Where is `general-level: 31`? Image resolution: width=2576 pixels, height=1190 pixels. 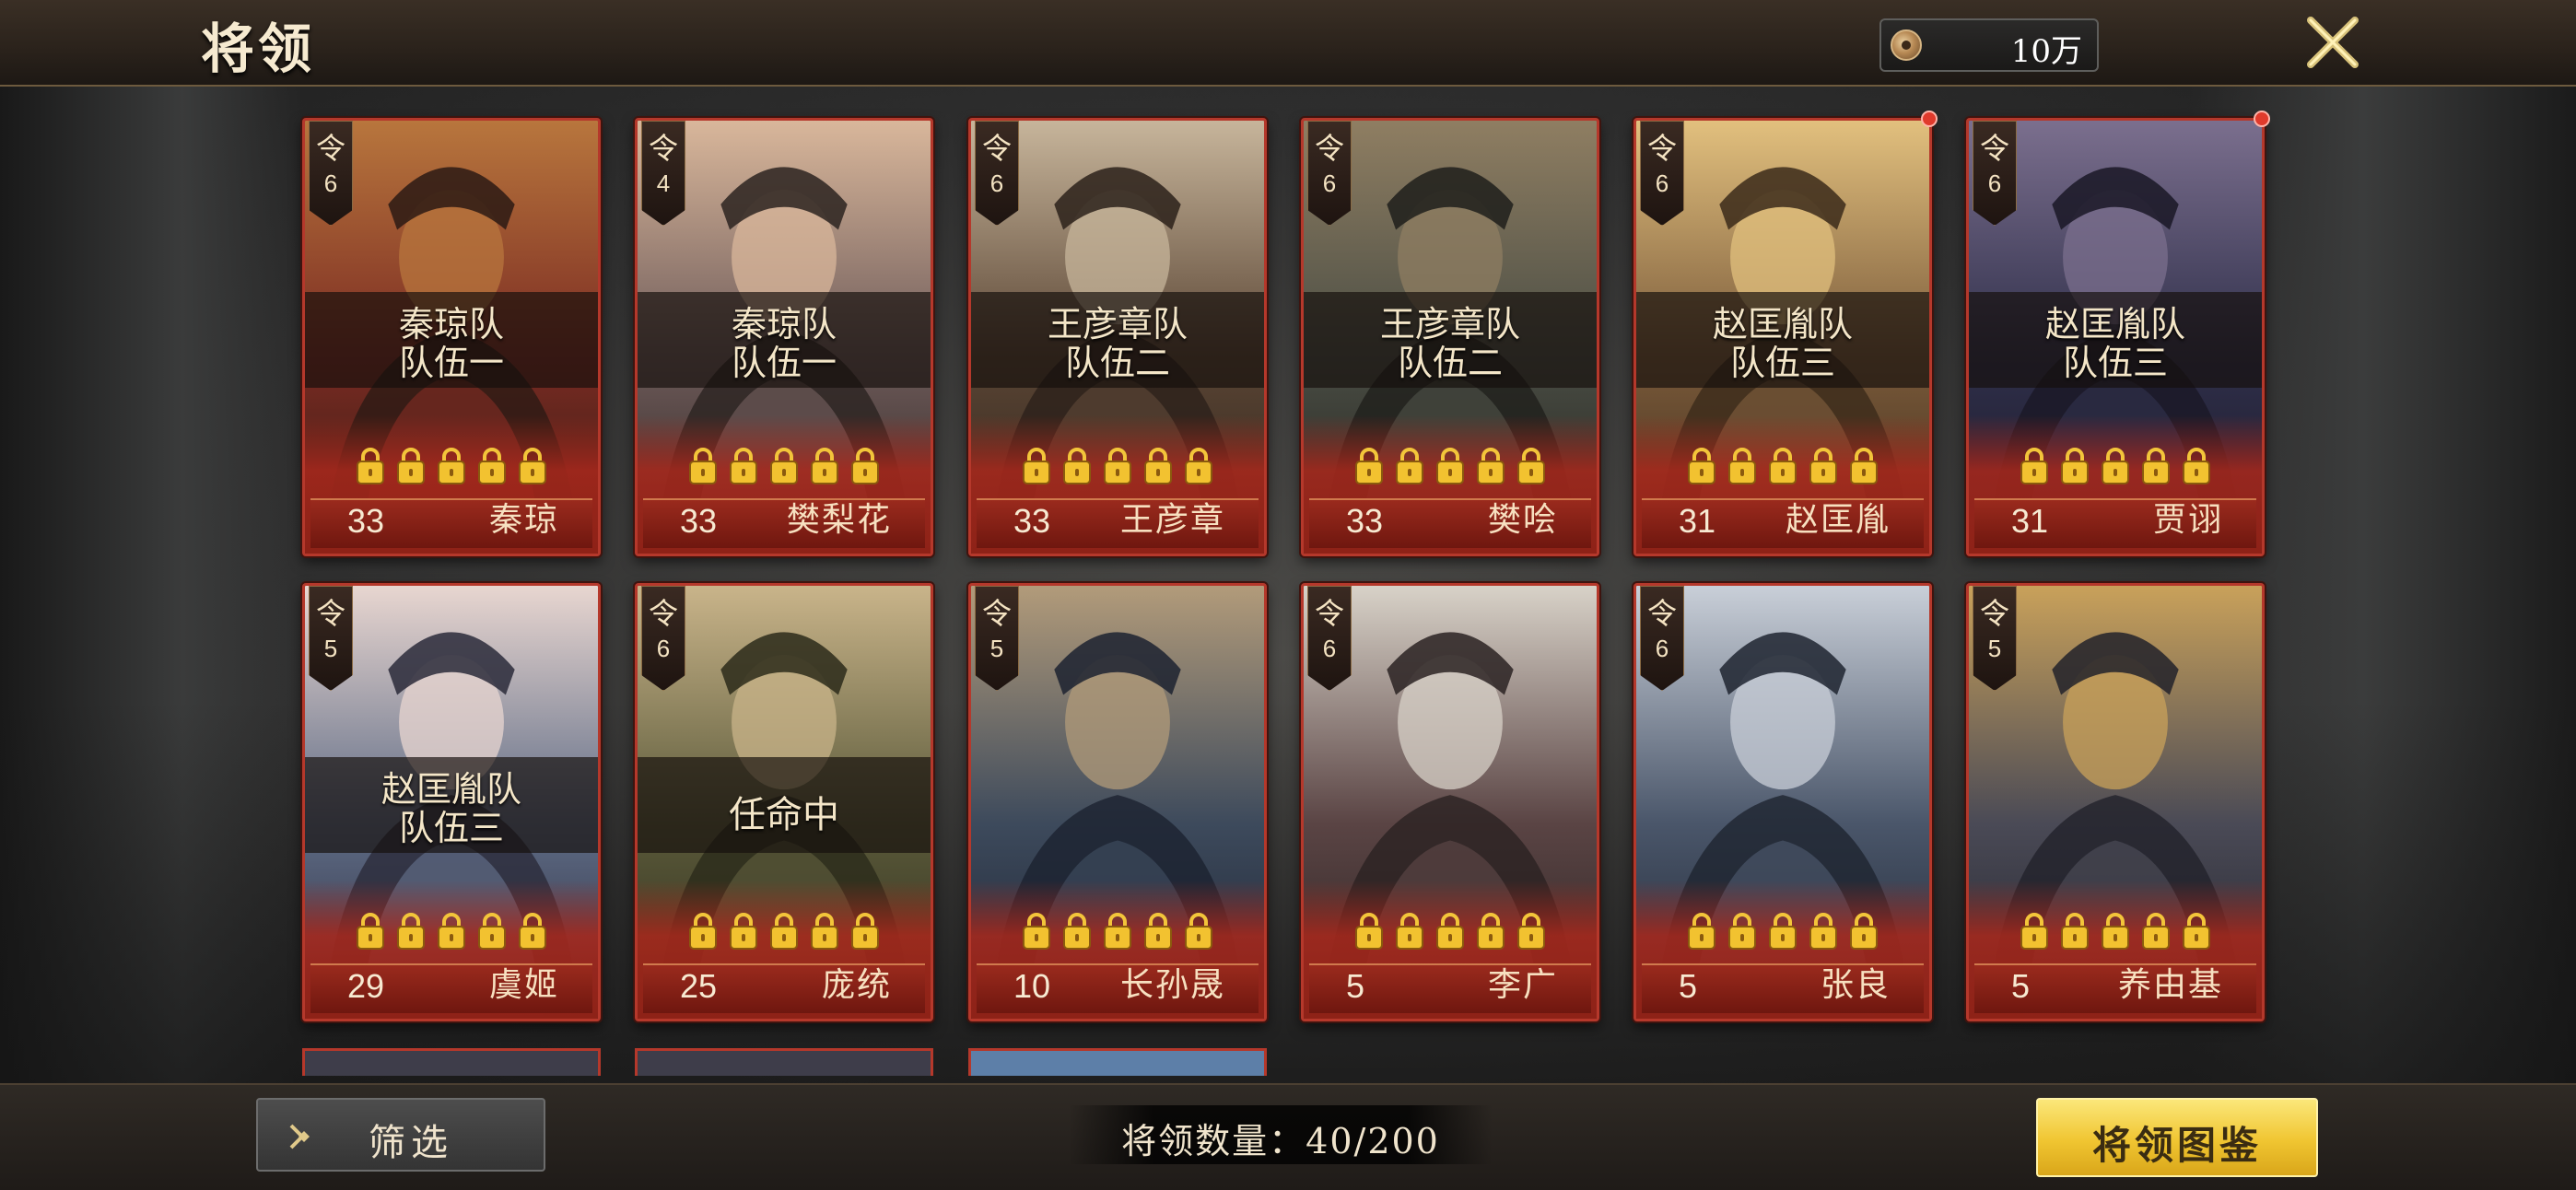 general-level: 31 is located at coordinates (1697, 521).